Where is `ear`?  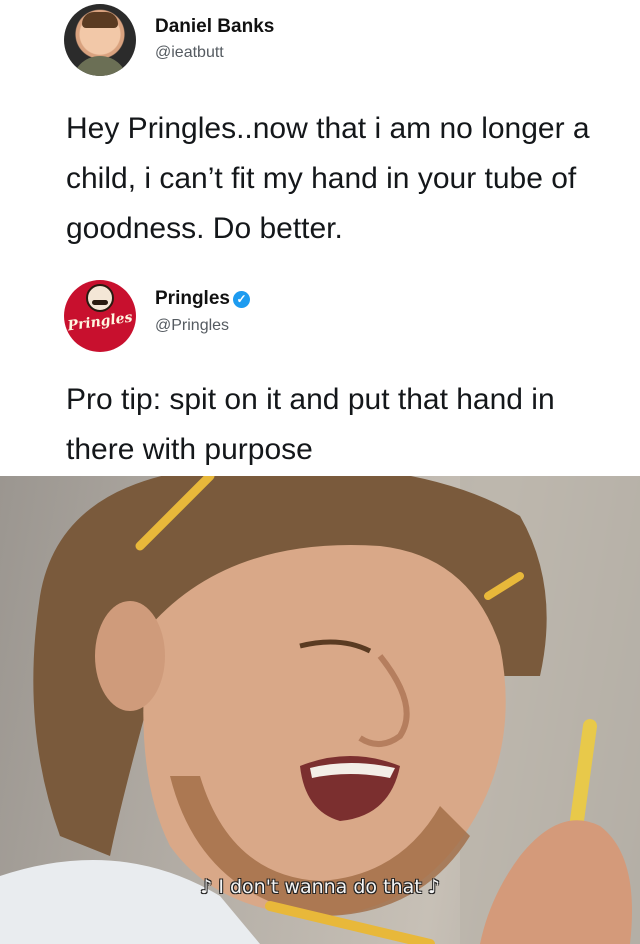
ear is located at coordinates (130, 656).